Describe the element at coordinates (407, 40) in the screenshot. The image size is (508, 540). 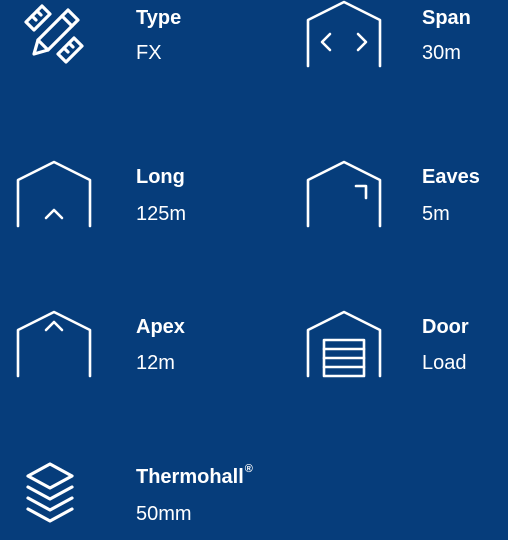
I see `spec-span: Span 30m` at that location.